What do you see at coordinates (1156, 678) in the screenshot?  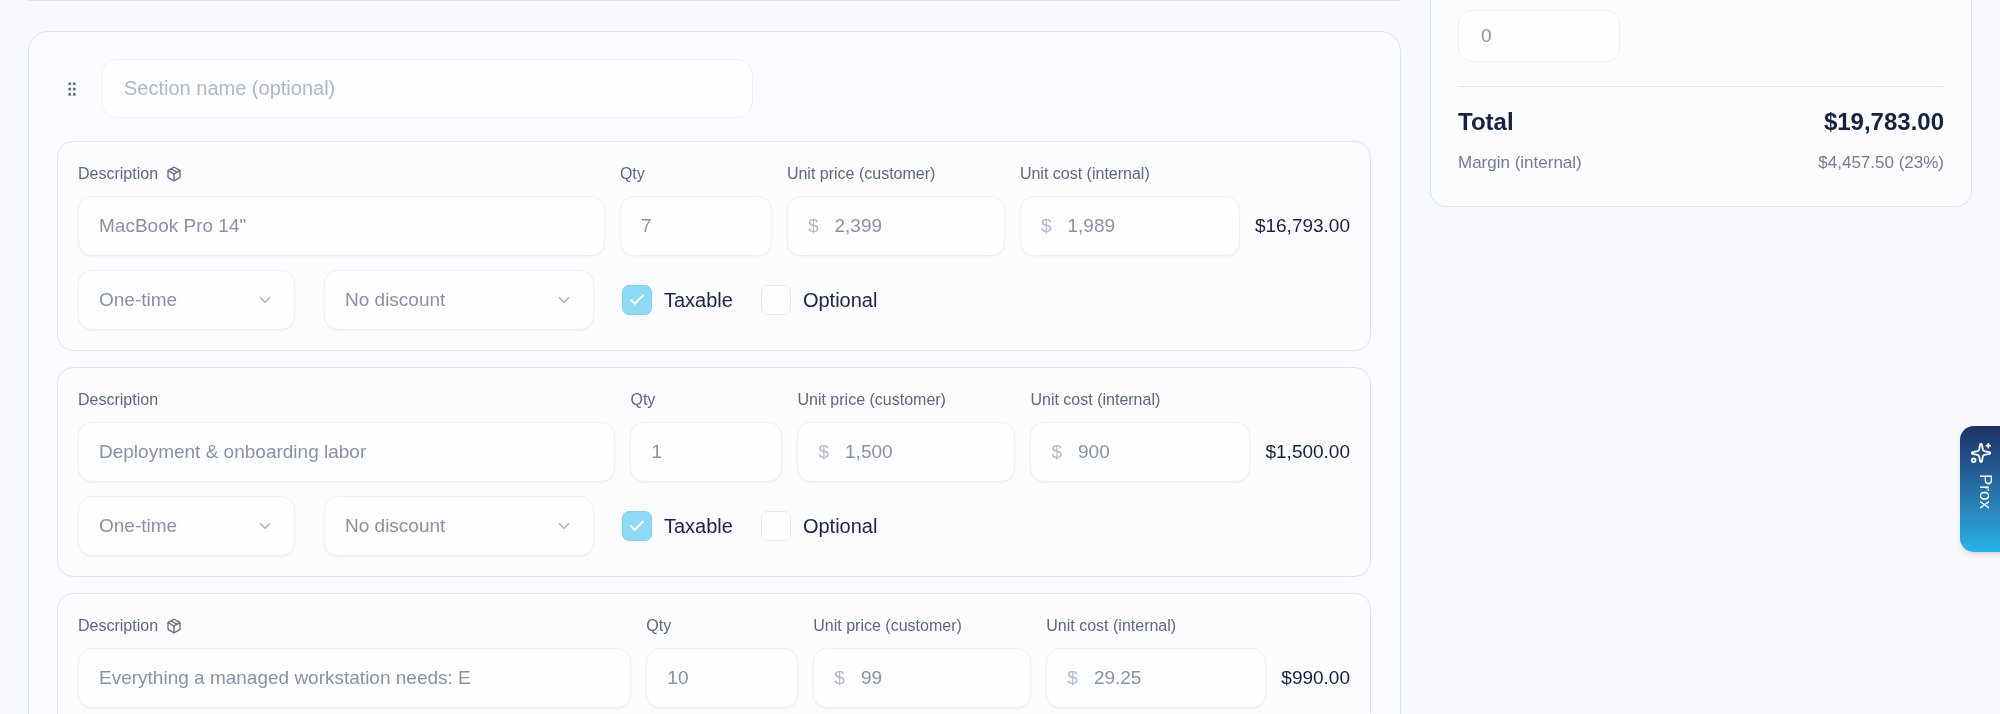 I see `unit-cost-field: $ 29.25` at bounding box center [1156, 678].